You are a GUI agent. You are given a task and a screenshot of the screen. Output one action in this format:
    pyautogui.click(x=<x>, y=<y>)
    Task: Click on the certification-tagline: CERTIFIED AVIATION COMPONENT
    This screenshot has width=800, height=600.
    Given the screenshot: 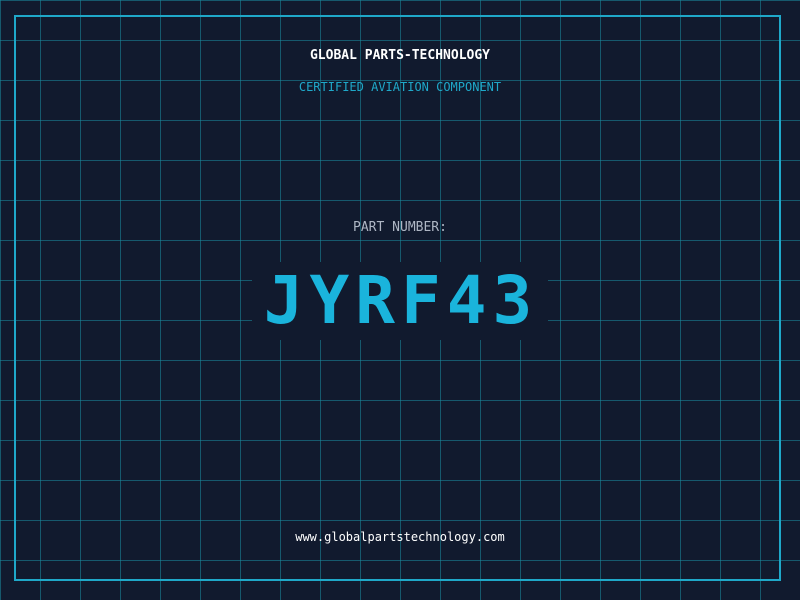 What is the action you would take?
    pyautogui.click(x=400, y=87)
    